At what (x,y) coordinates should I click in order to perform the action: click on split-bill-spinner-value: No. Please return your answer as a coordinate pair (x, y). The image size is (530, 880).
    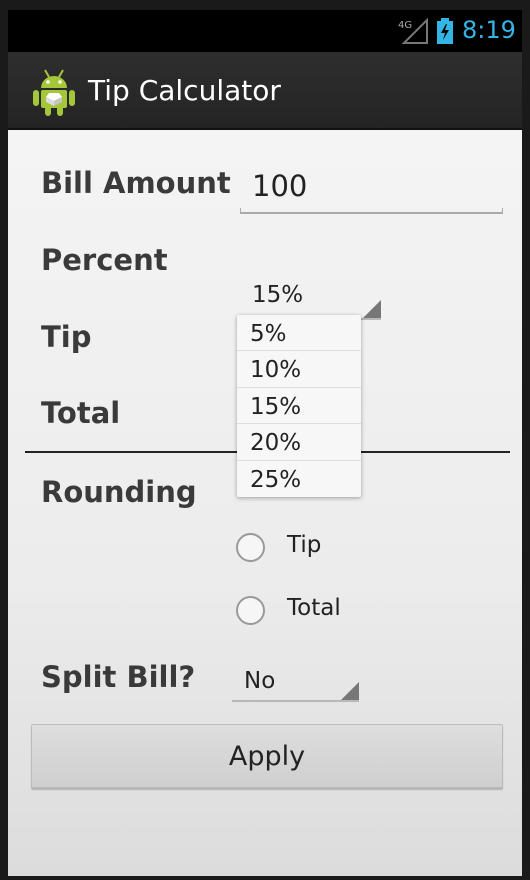
    Looking at the image, I should click on (260, 681).